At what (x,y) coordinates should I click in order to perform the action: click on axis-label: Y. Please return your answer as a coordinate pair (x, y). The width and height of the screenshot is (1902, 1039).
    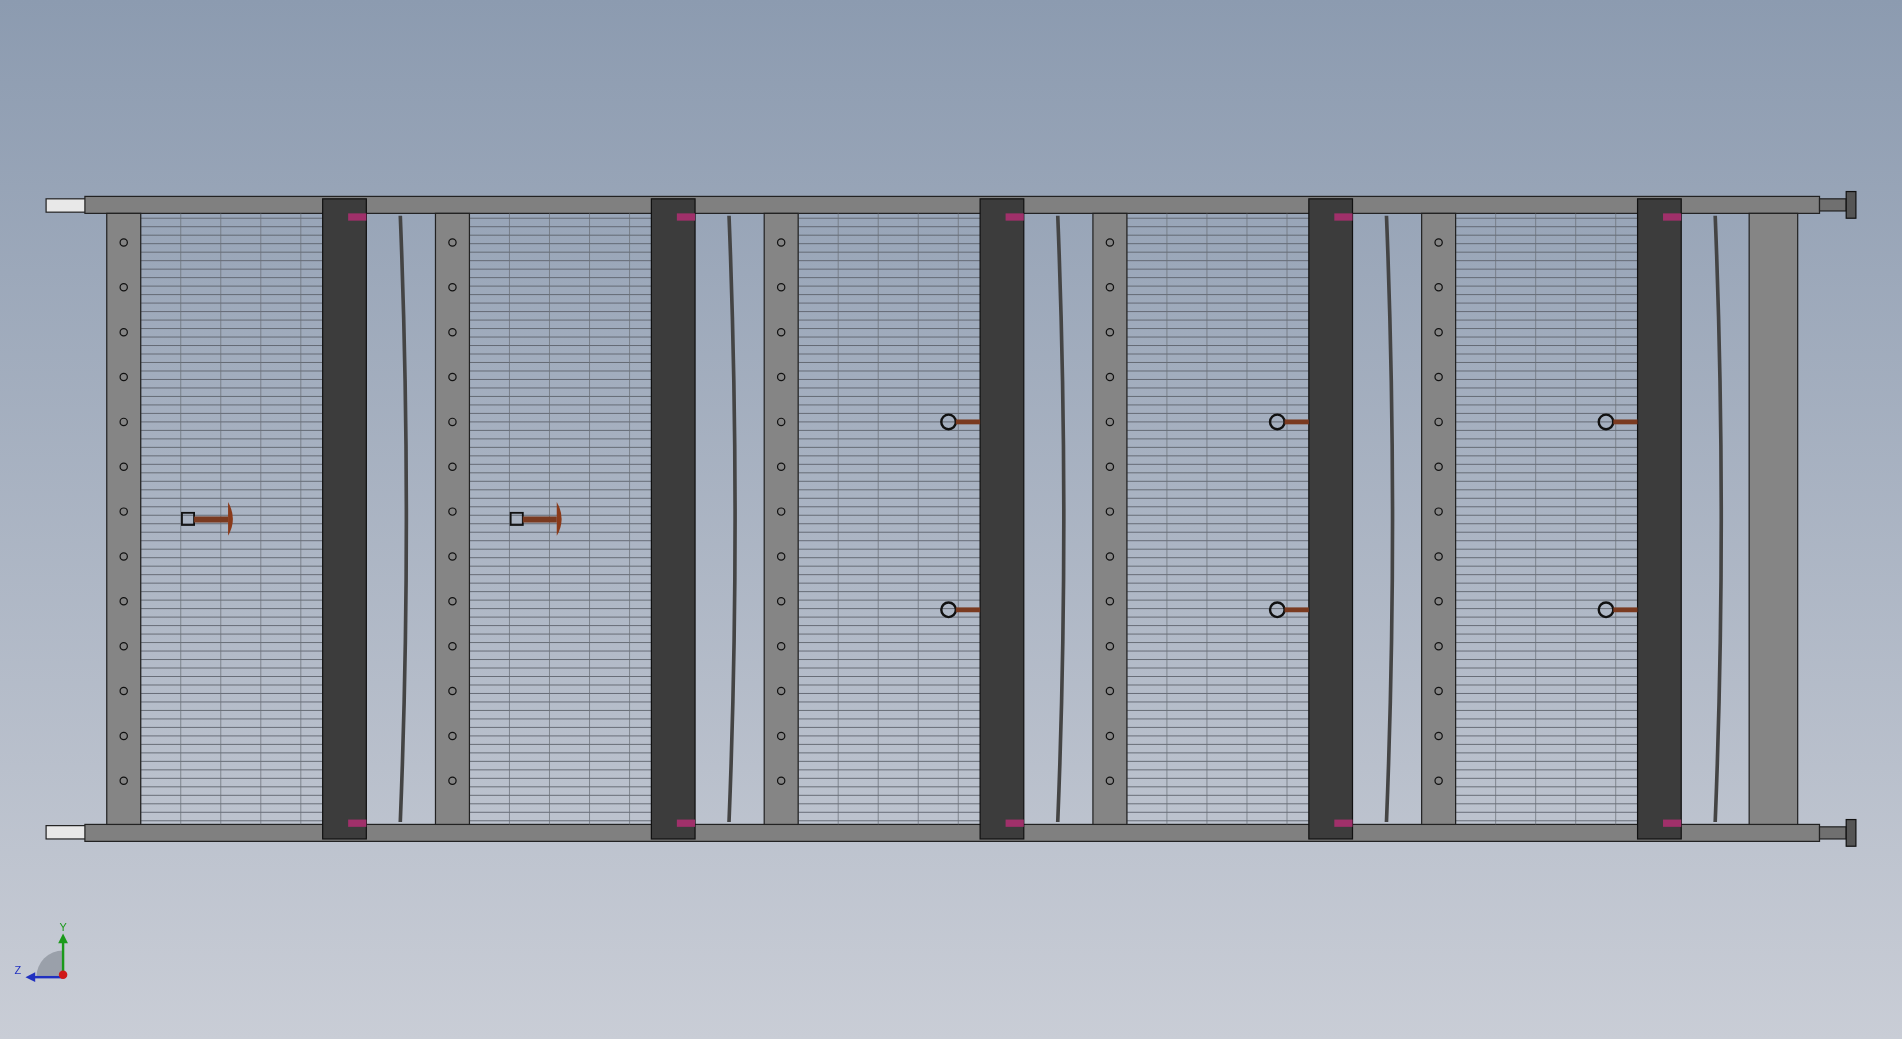
    Looking at the image, I should click on (63, 927).